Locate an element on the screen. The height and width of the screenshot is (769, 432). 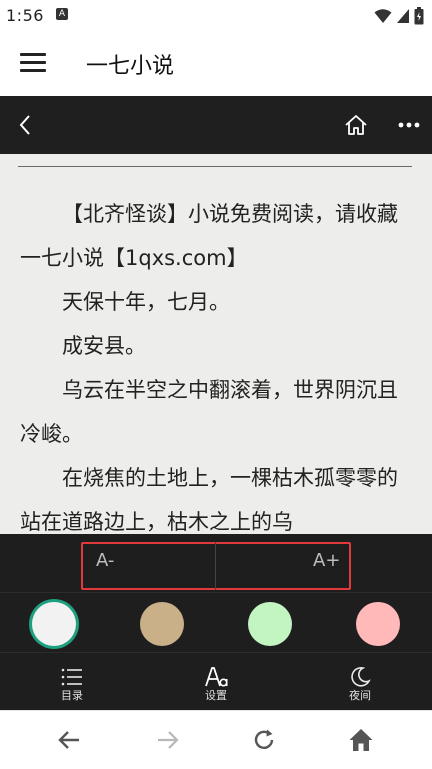
menu-night: 夜间 is located at coordinates (360, 682).